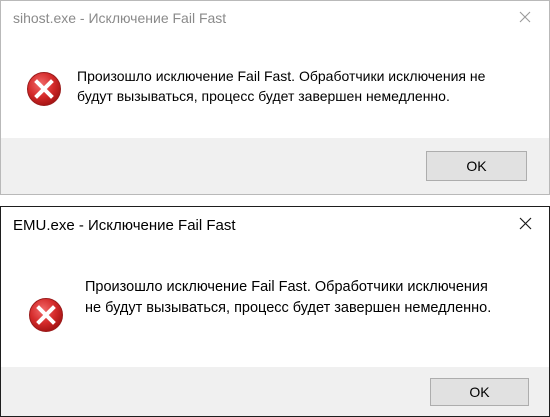 The height and width of the screenshot is (417, 550). I want to click on title-bar: EMU.exe - Исключение Fail Fast, so click(275, 225).